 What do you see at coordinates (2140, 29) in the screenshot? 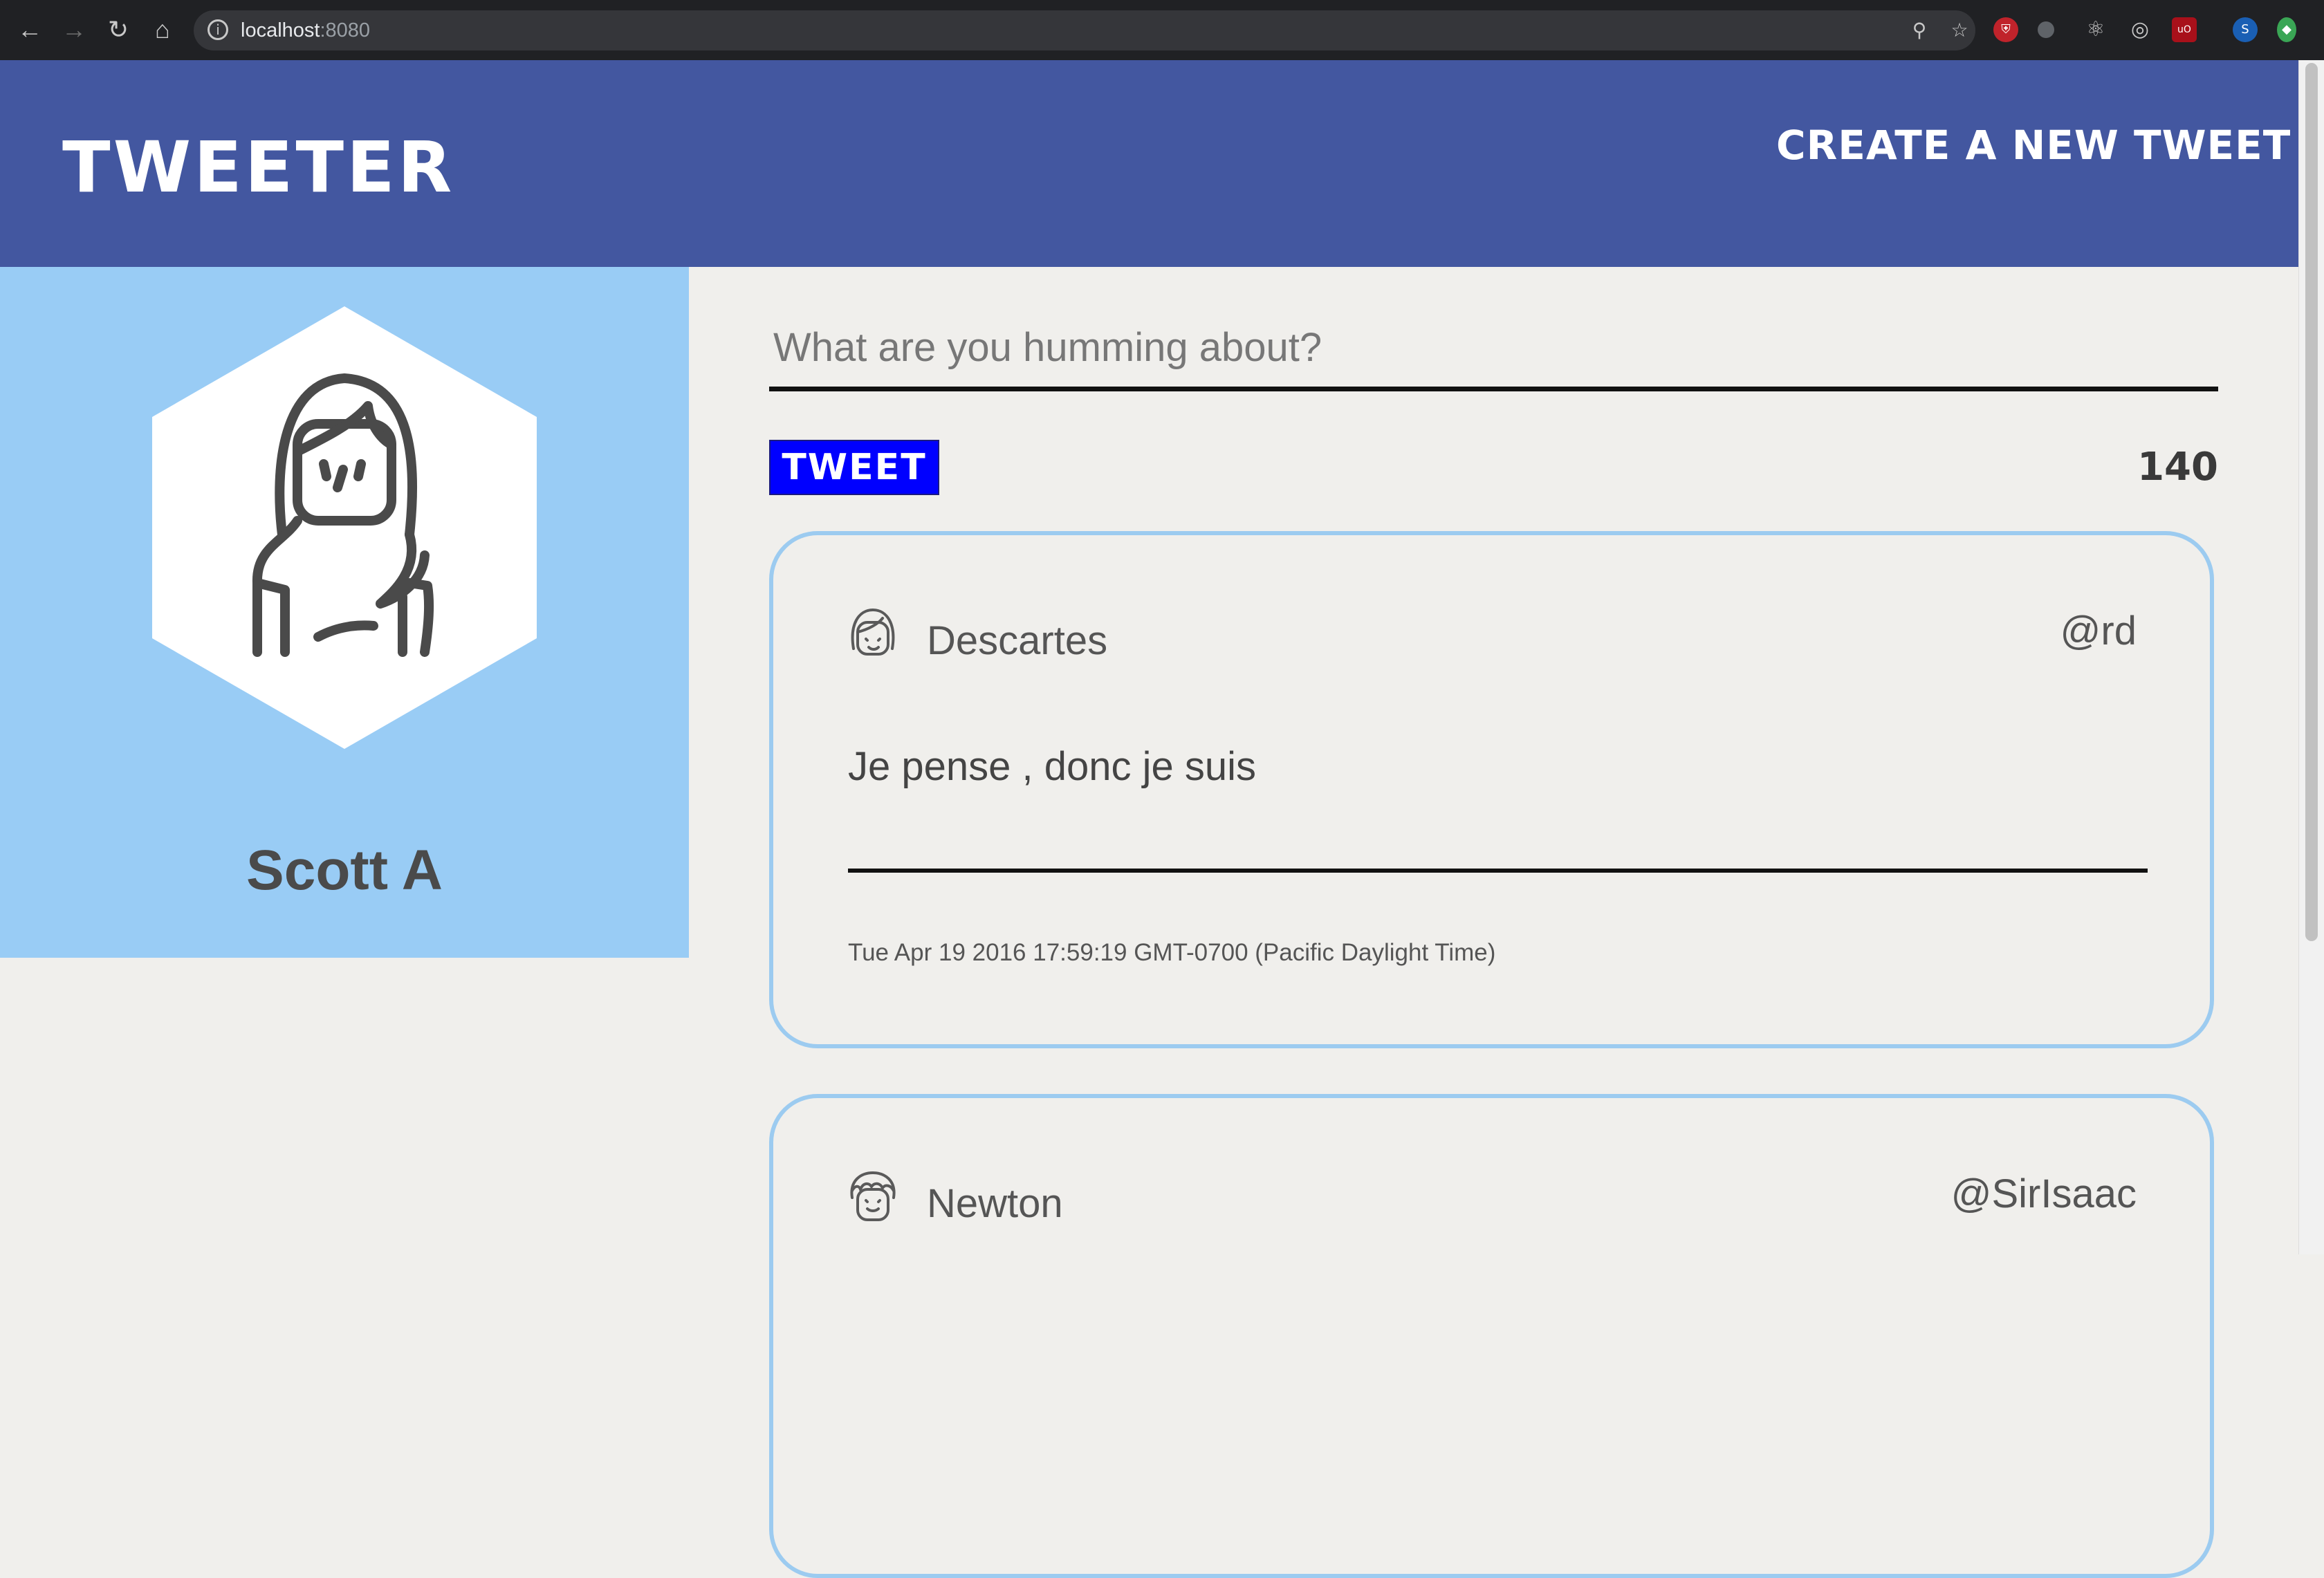
I see `target-extension-icon: ◎` at bounding box center [2140, 29].